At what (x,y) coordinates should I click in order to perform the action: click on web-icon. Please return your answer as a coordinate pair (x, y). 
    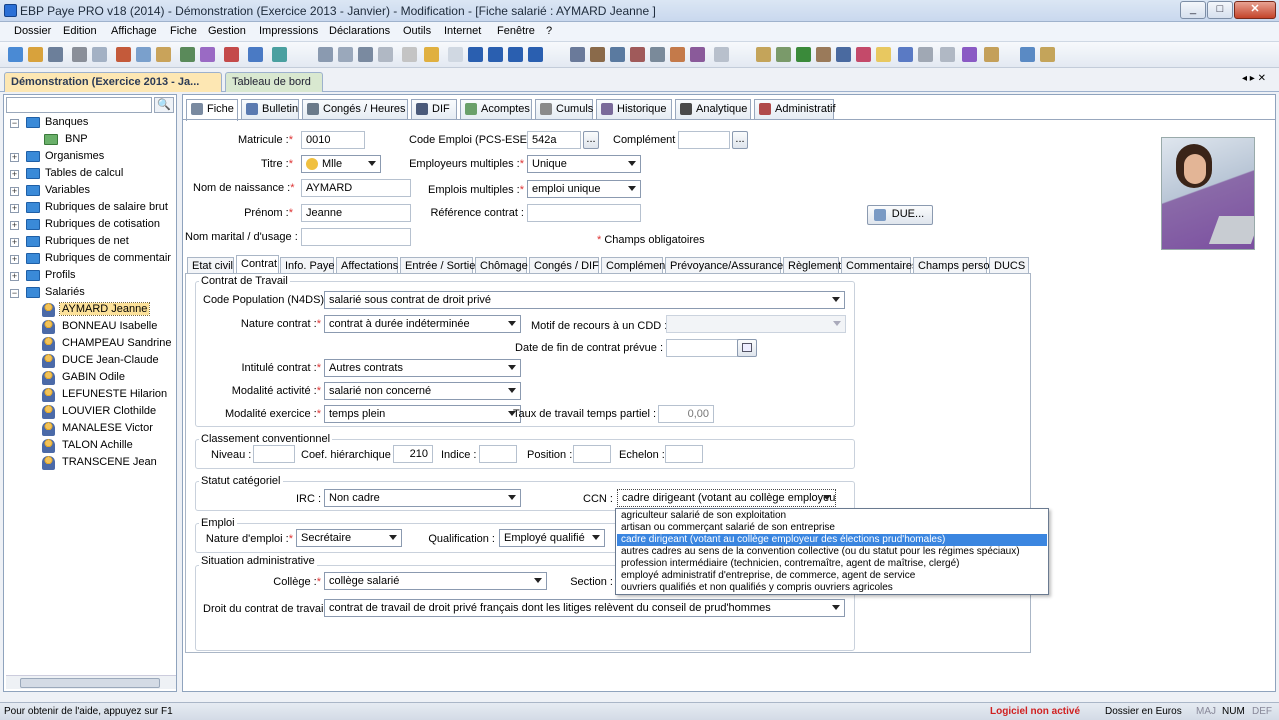
    Looking at the image, I should click on (1027, 54).